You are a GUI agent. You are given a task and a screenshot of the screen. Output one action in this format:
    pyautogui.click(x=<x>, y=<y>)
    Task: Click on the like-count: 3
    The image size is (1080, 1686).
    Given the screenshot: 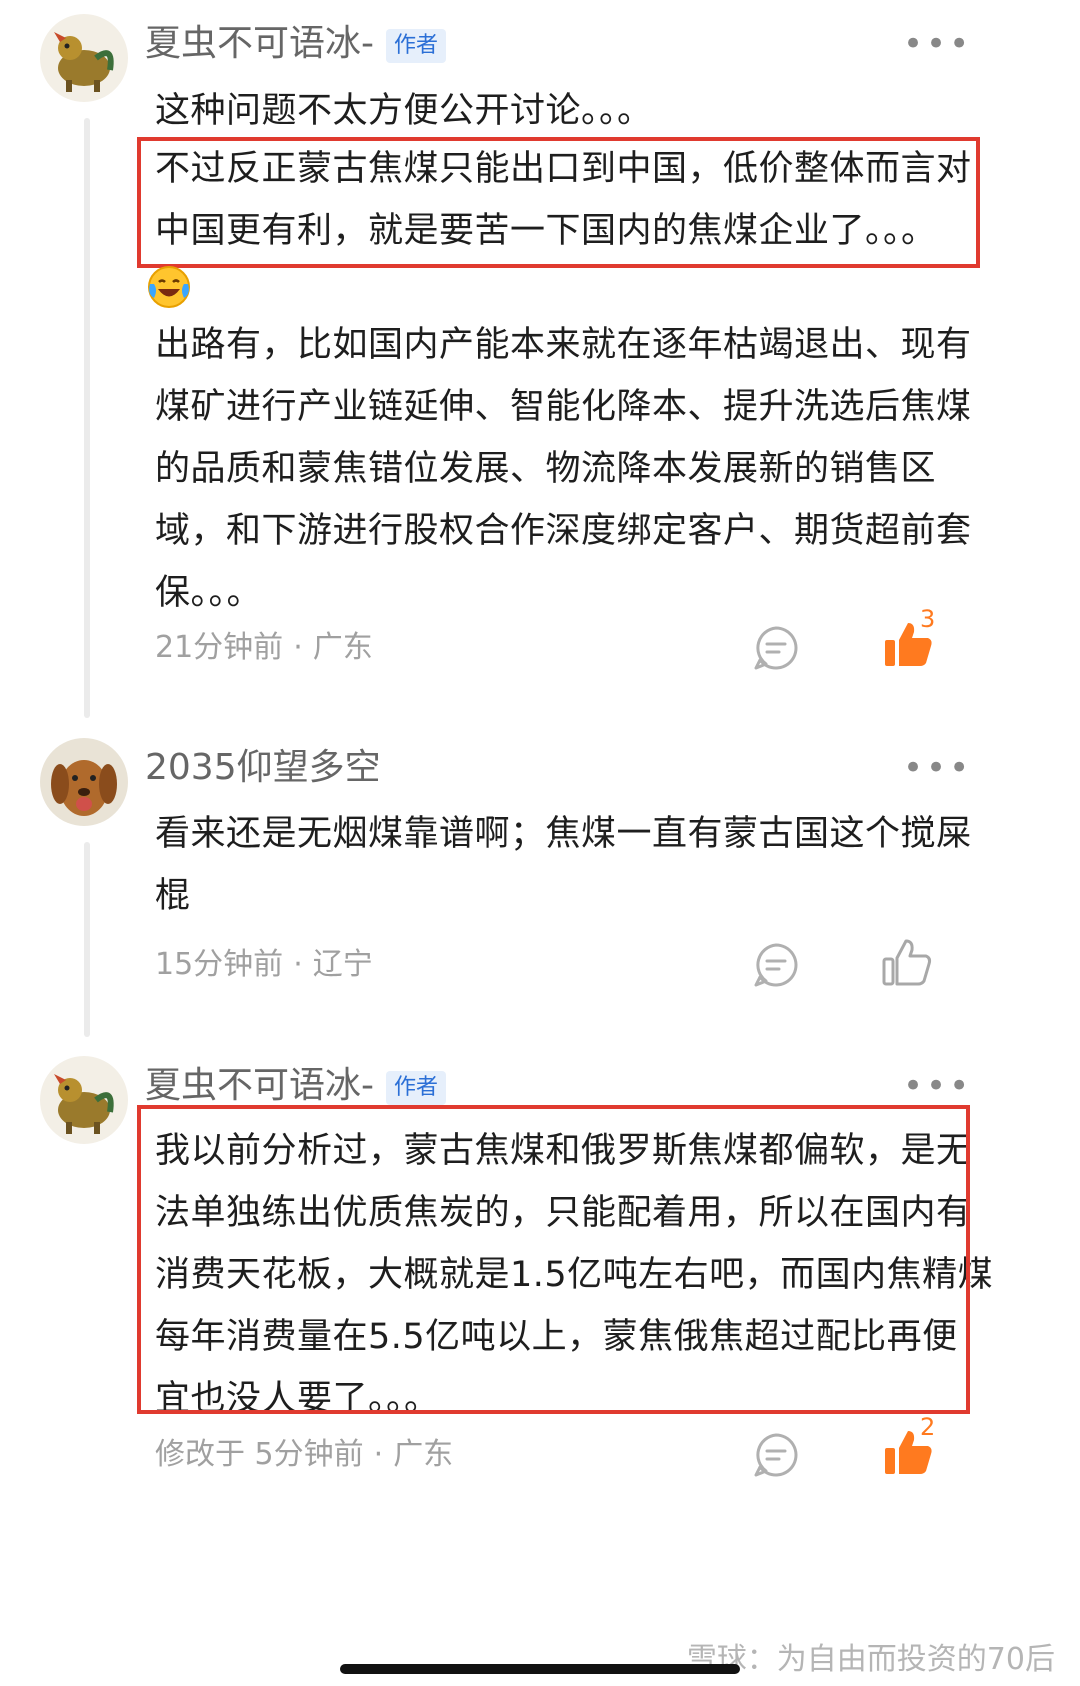 What is the action you would take?
    pyautogui.click(x=928, y=619)
    